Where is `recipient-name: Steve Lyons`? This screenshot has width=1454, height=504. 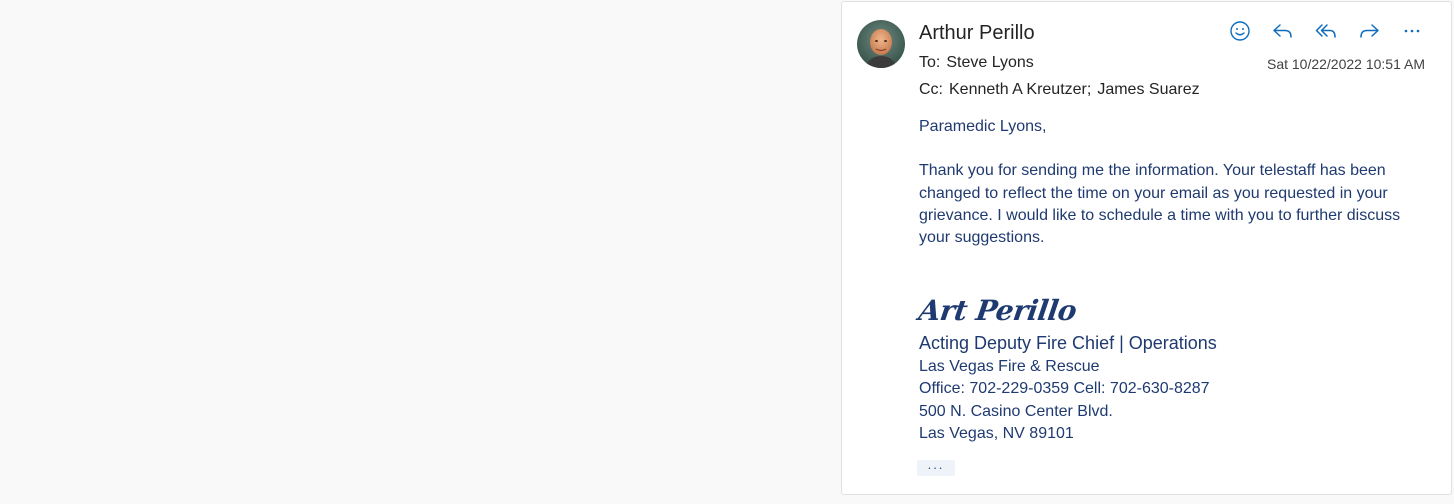 recipient-name: Steve Lyons is located at coordinates (989, 62).